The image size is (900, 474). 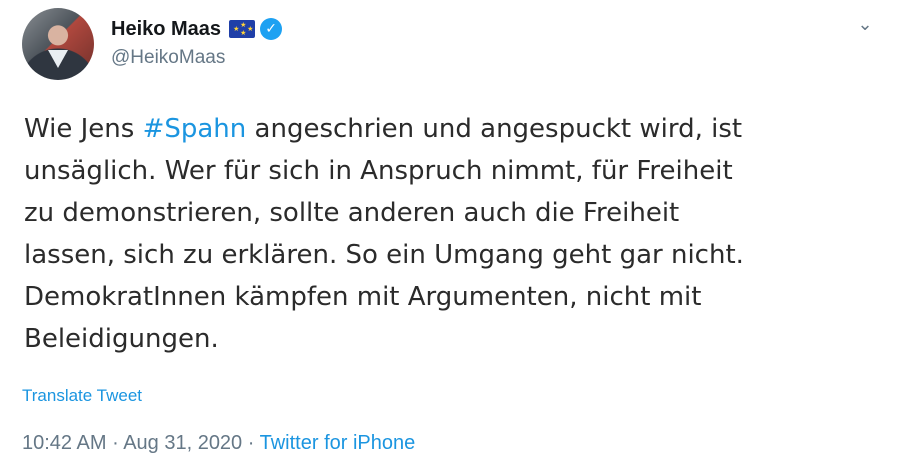 I want to click on tweet-source-link: Twitter for iPhone, so click(x=338, y=443).